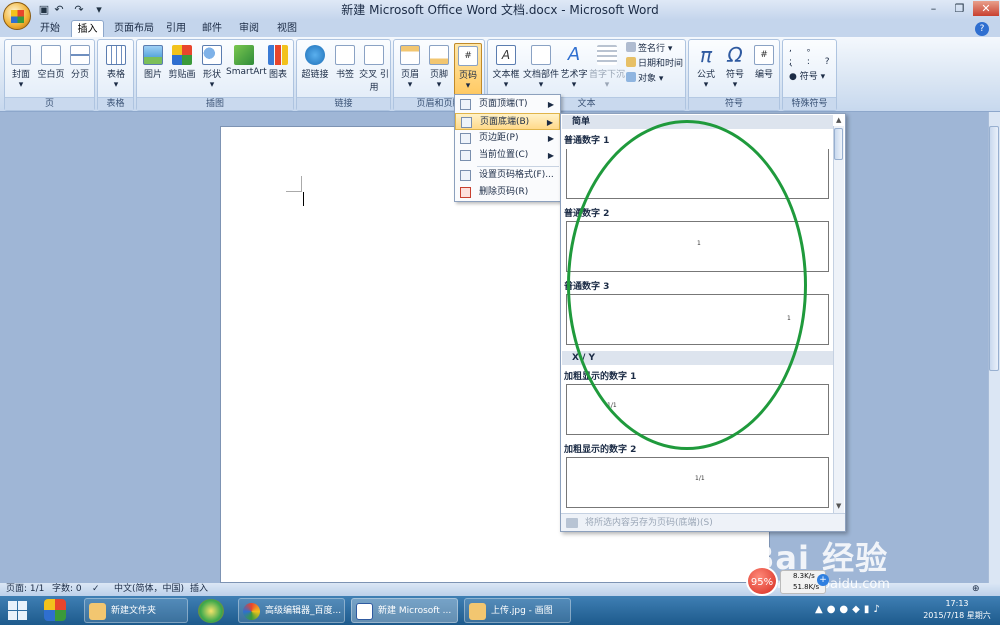 The image size is (1000, 625). What do you see at coordinates (249, 28) in the screenshot?
I see `tab-review: 审阅` at bounding box center [249, 28].